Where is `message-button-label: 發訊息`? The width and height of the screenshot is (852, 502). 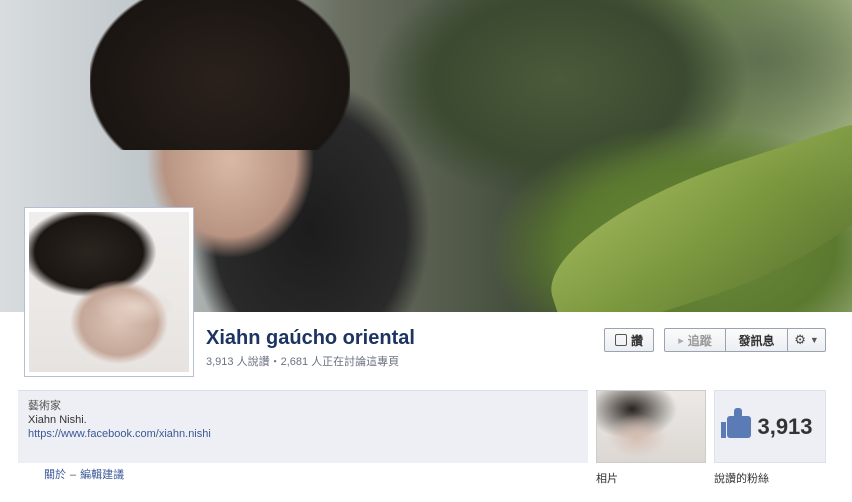
message-button-label: 發訊息 is located at coordinates (756, 340).